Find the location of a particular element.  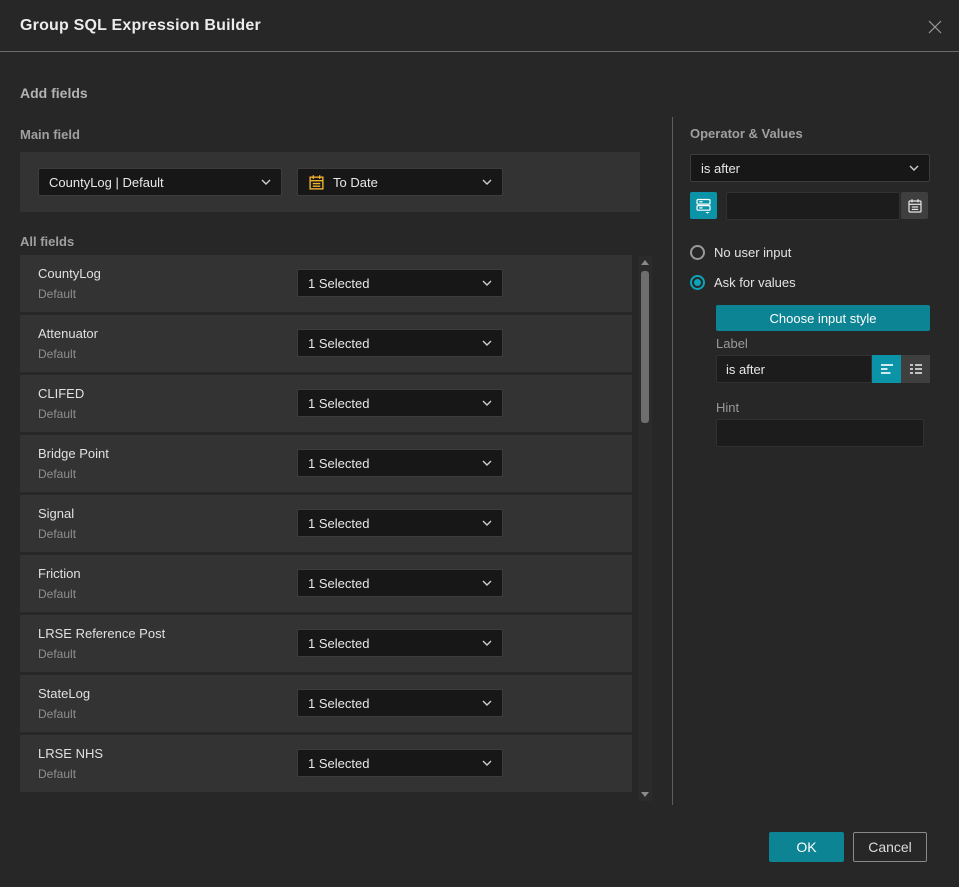

align-left-icon is located at coordinates (886, 369).